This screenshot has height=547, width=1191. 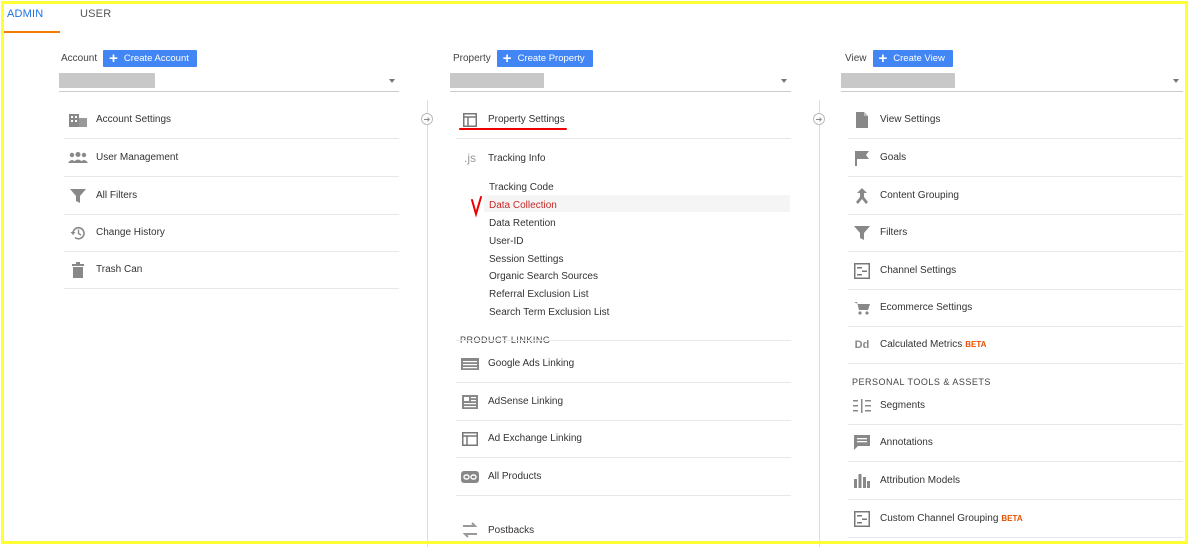 What do you see at coordinates (470, 364) in the screenshot?
I see `ads-icon` at bounding box center [470, 364].